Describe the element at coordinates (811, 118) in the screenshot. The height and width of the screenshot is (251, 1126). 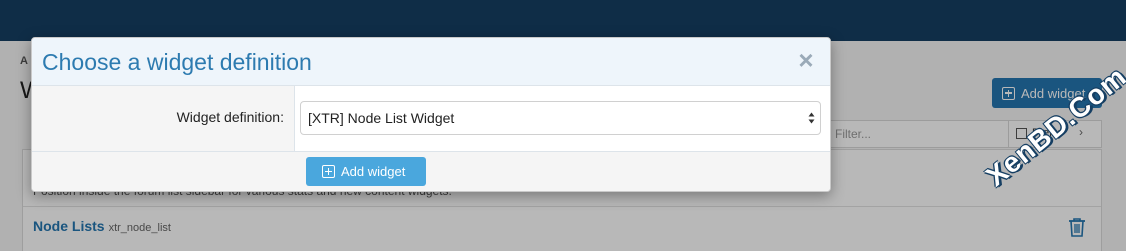
I see `select-arrows-icon` at that location.